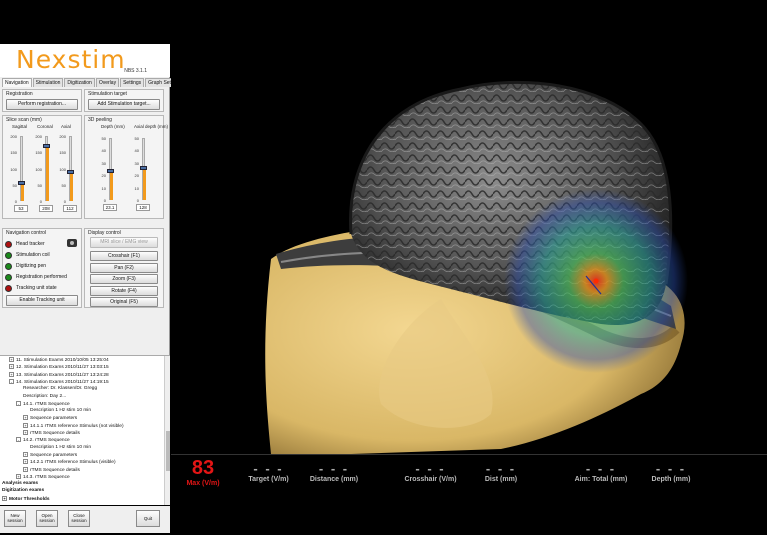  Describe the element at coordinates (8, 255) in the screenshot. I see `status-led-icon` at that location.